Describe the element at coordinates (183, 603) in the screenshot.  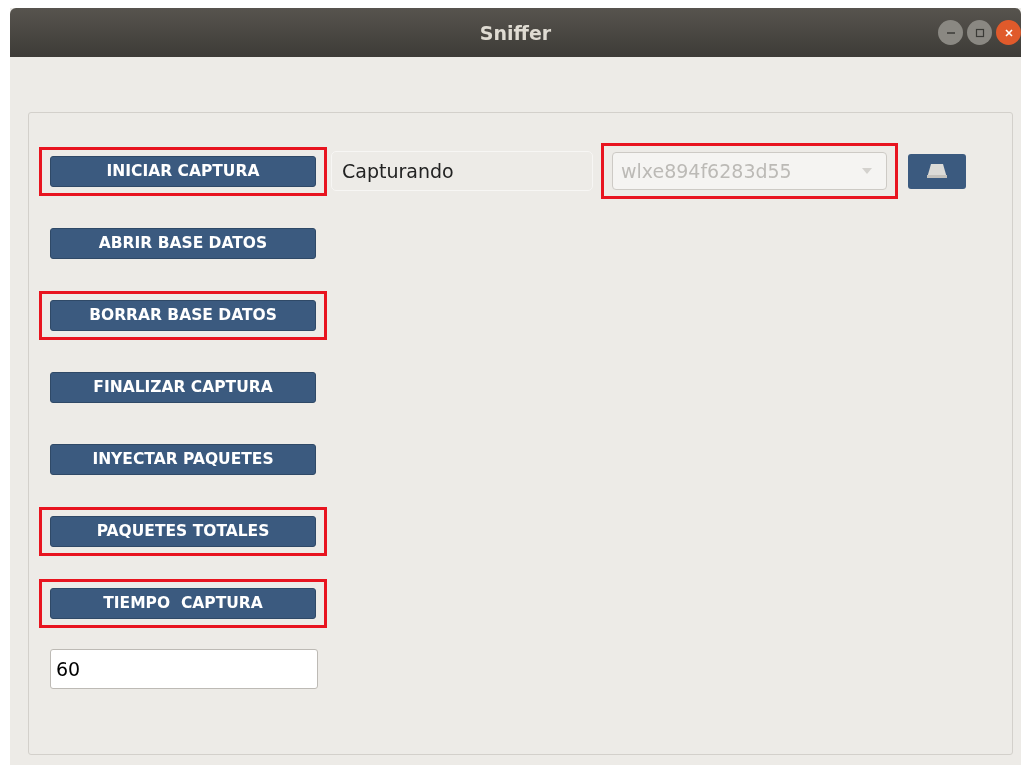
I see `action-button: TIEMPO CAPTURA` at that location.